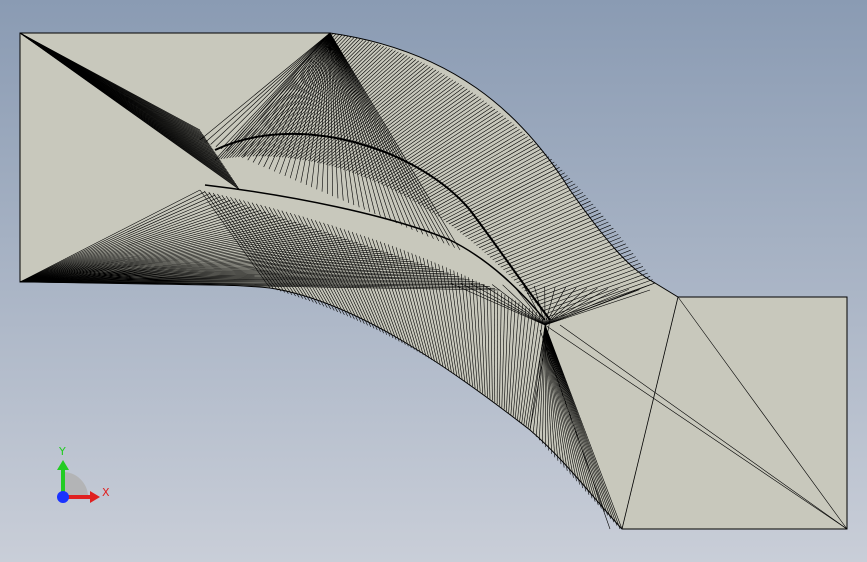  I want to click on z-axis-dot, so click(63, 497).